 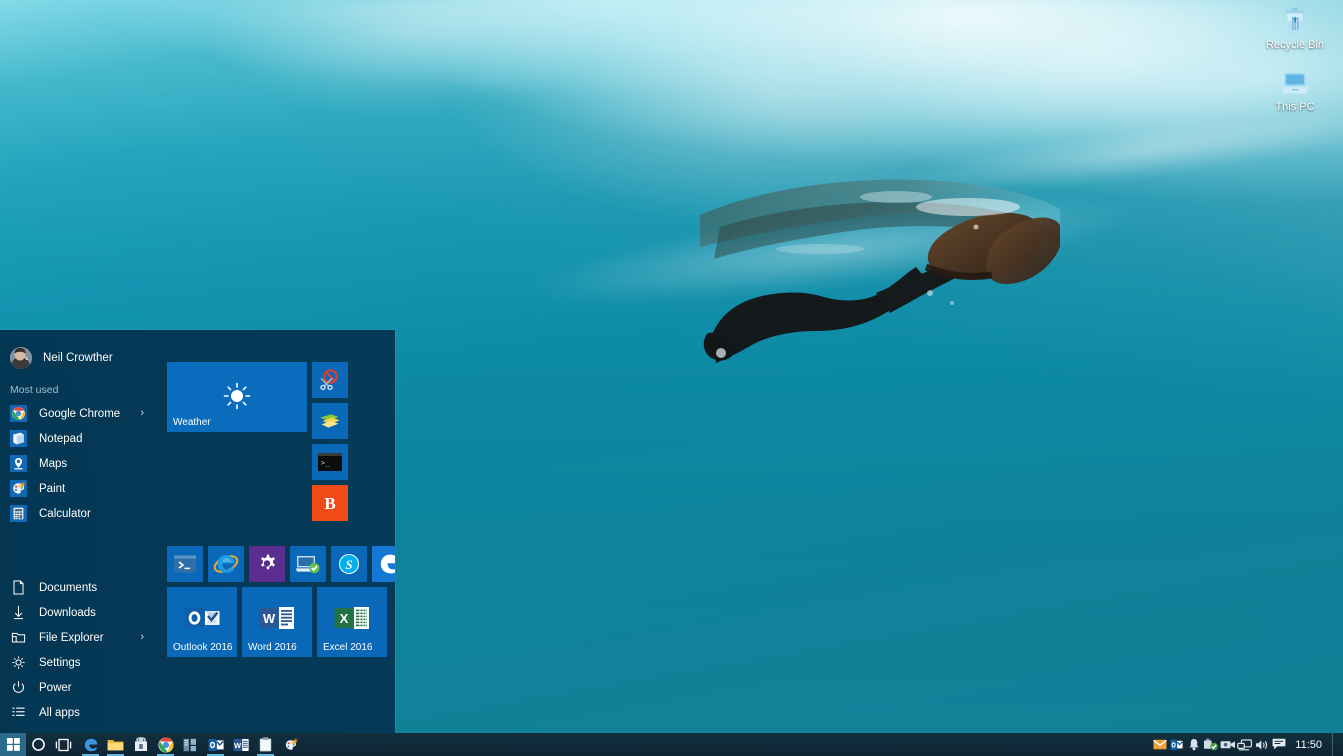 I want to click on tile-command-prompt: >_, so click(x=330, y=462).